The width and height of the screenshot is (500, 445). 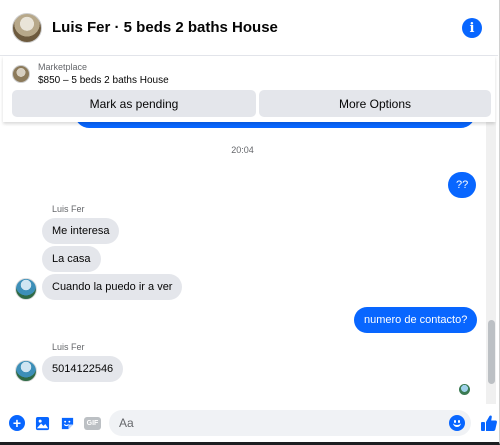 What do you see at coordinates (17, 423) in the screenshot?
I see `plus-icon: +` at bounding box center [17, 423].